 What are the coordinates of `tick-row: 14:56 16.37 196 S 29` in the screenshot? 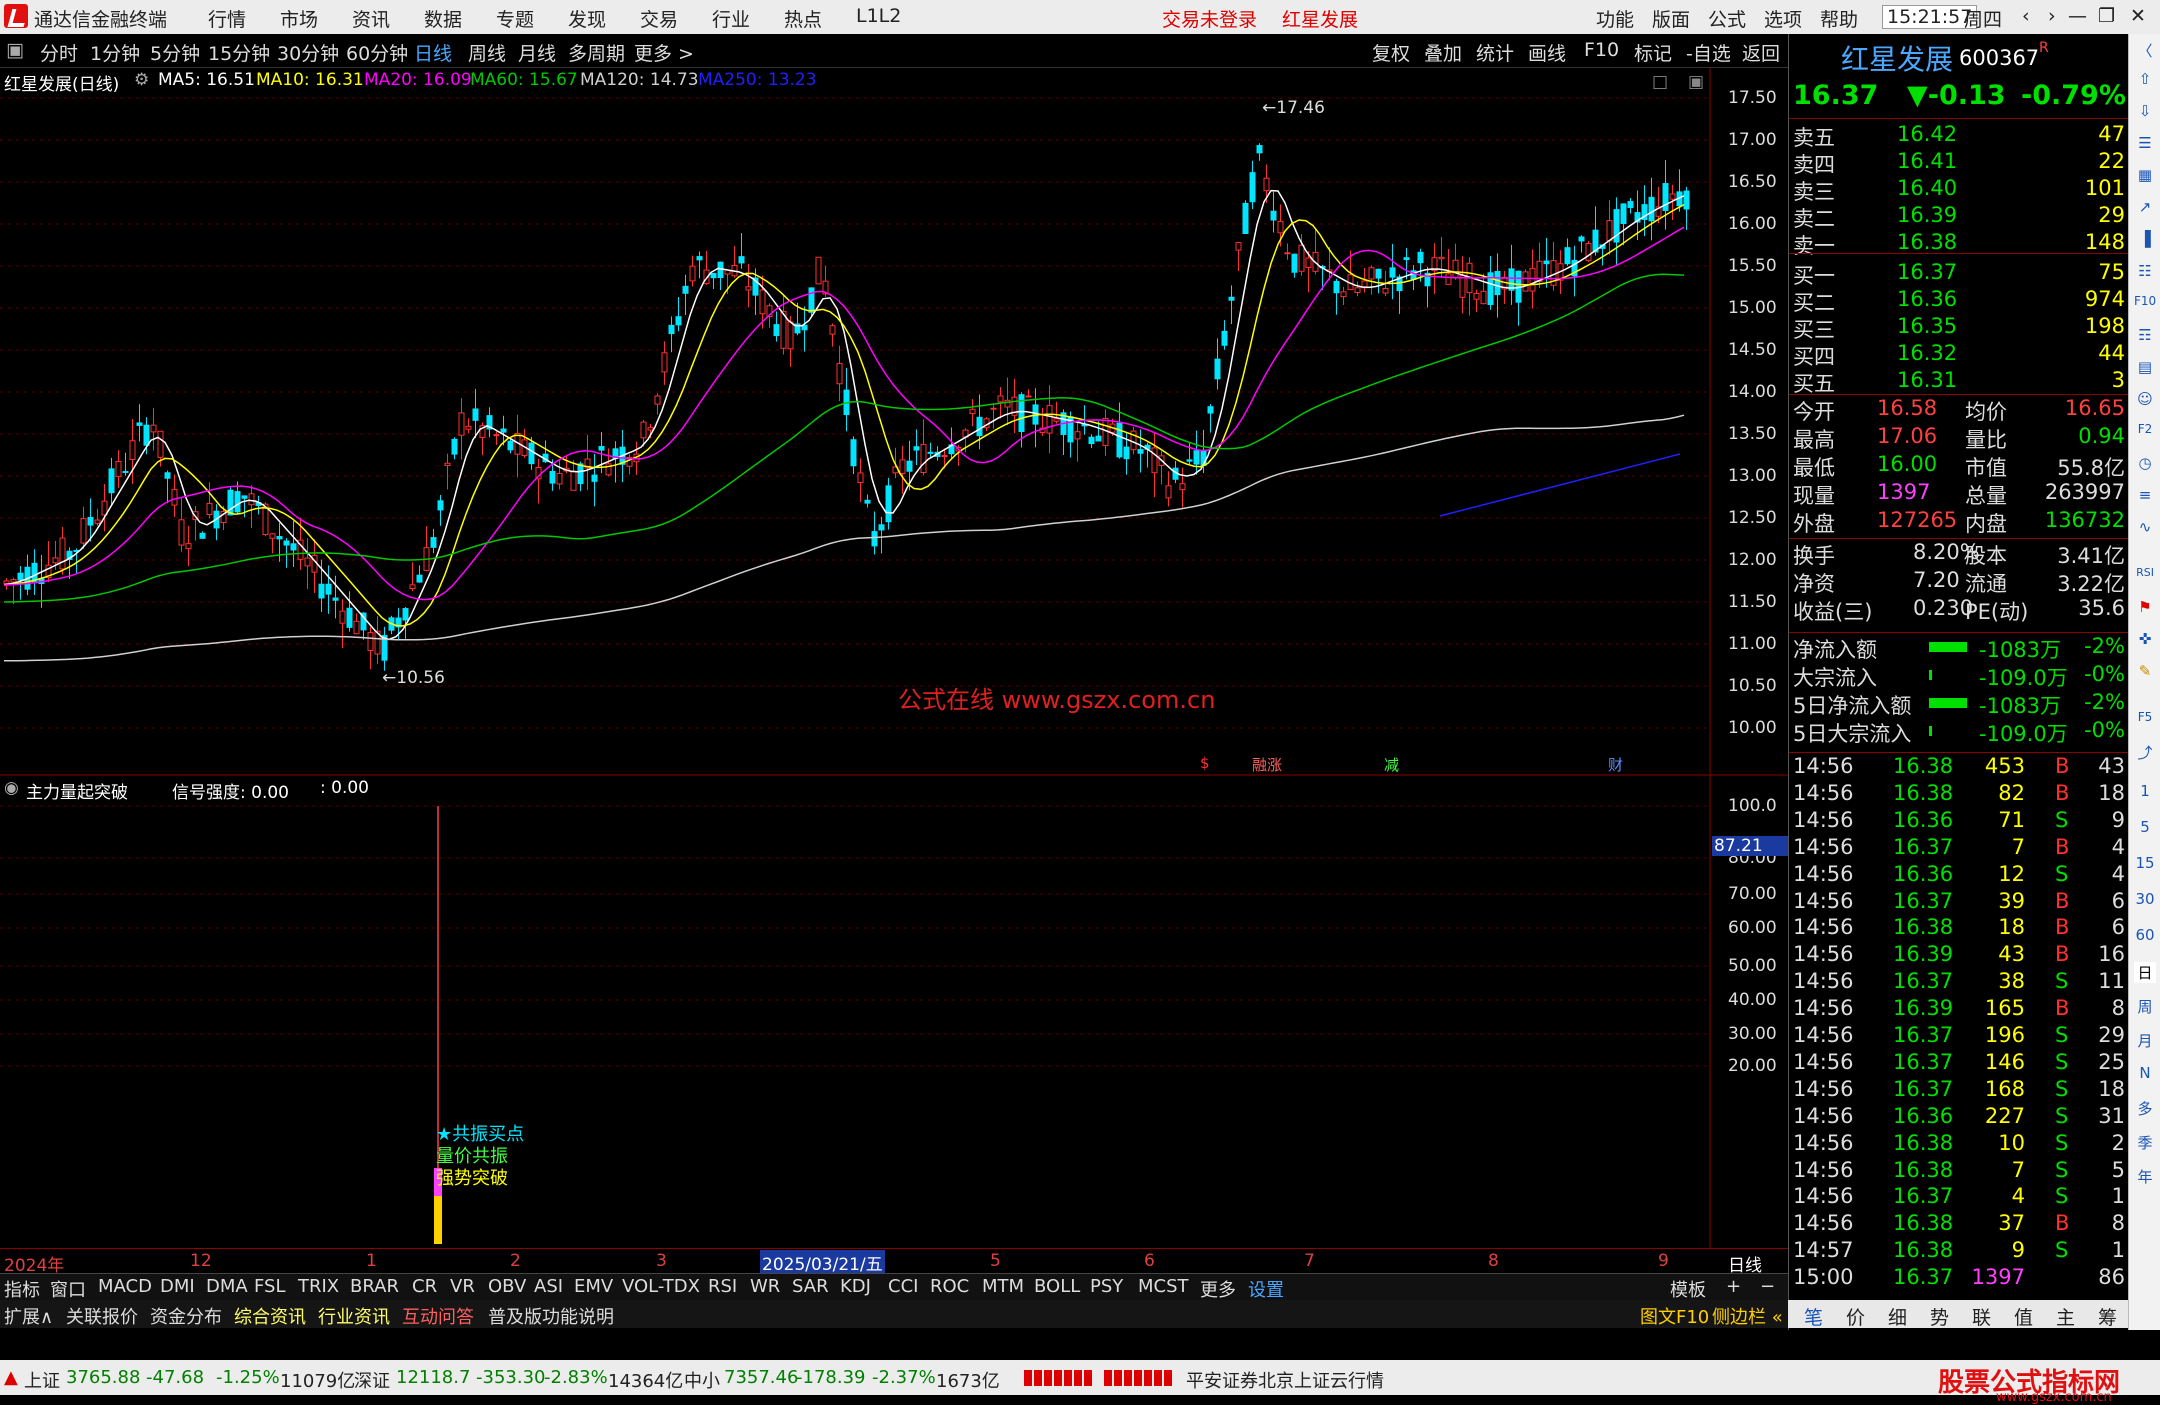 It's located at (1959, 1036).